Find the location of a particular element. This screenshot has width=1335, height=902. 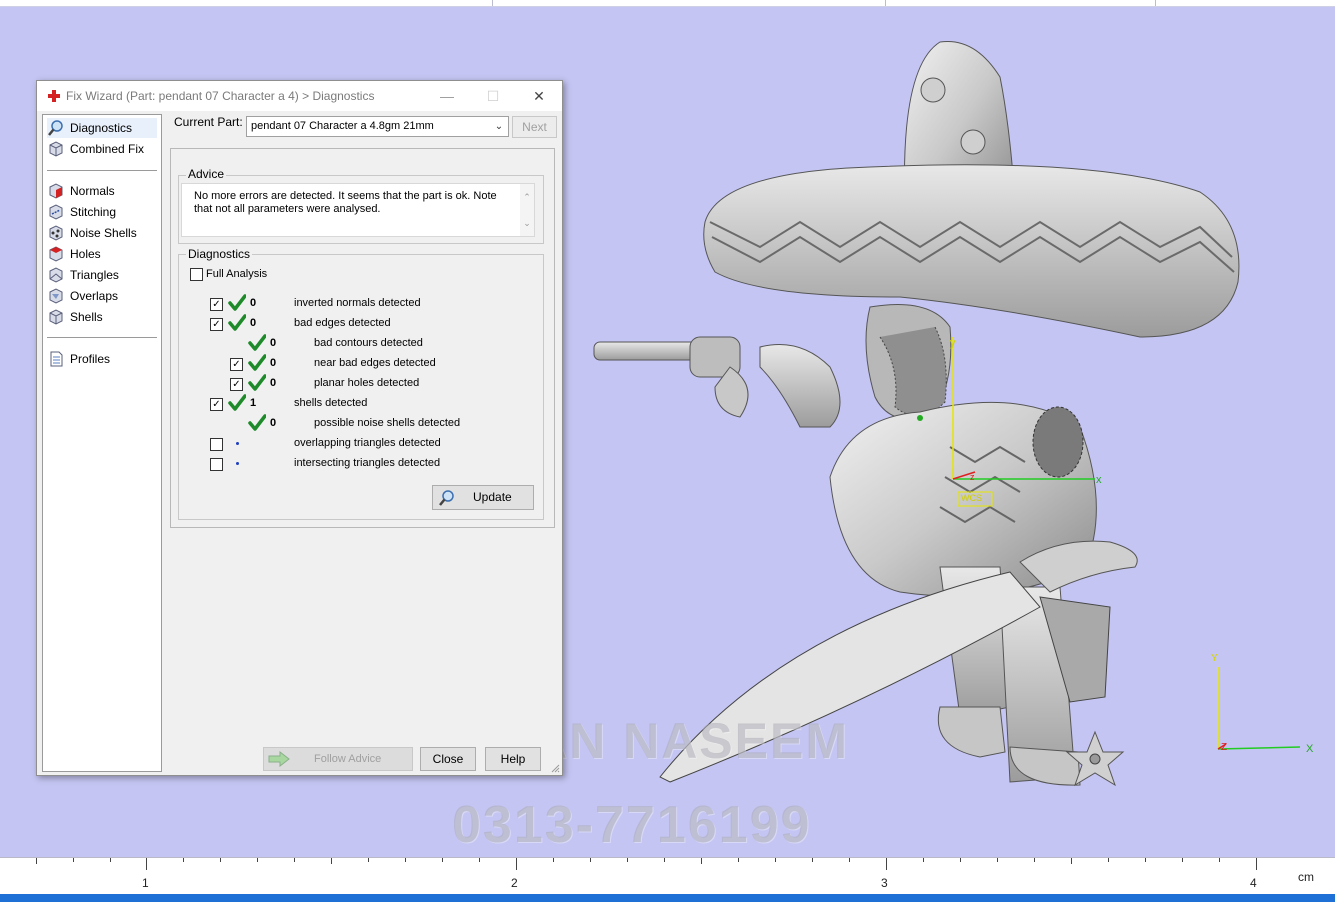

nav-item-label: Diagnostics is located at coordinates (101, 128).